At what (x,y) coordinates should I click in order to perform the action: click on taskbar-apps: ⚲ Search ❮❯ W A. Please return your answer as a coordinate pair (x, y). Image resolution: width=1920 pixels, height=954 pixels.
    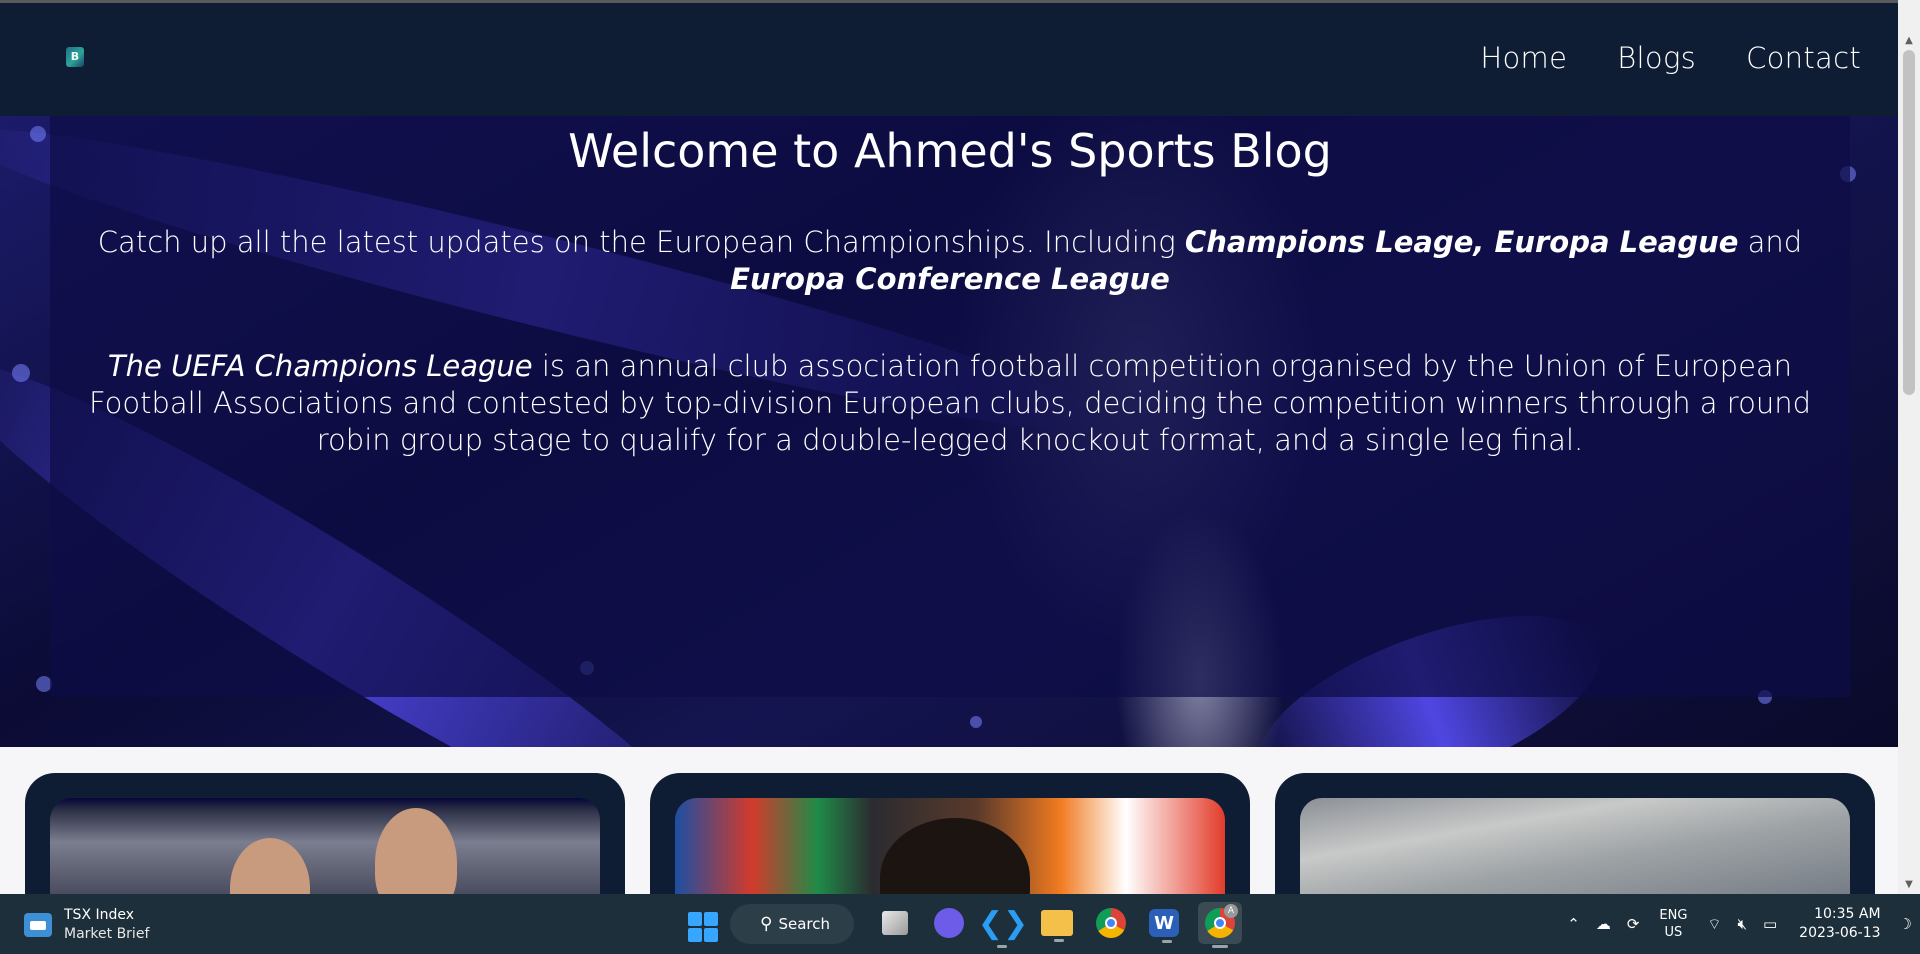
    Looking at the image, I should click on (963, 925).